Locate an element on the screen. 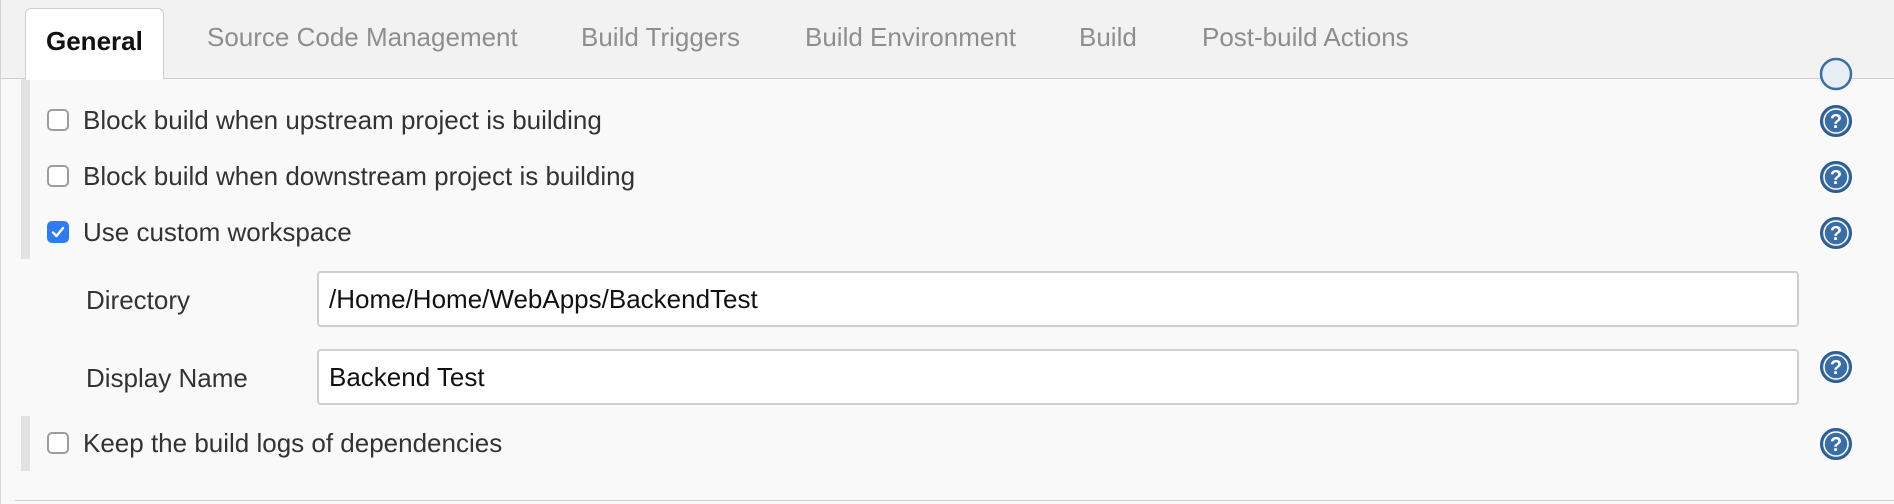  display-name-input is located at coordinates (1058, 377).